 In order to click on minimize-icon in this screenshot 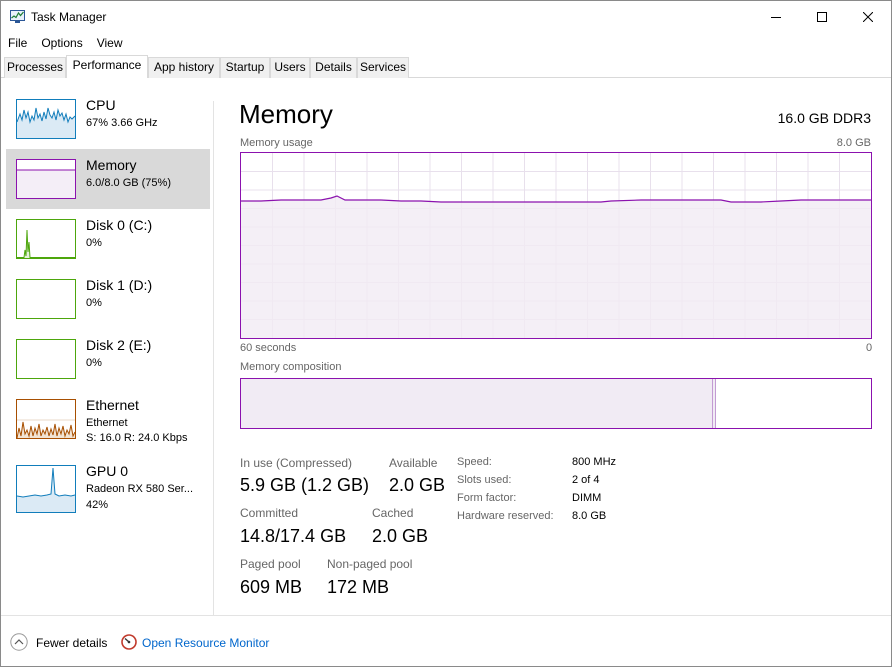, I will do `click(776, 17)`.